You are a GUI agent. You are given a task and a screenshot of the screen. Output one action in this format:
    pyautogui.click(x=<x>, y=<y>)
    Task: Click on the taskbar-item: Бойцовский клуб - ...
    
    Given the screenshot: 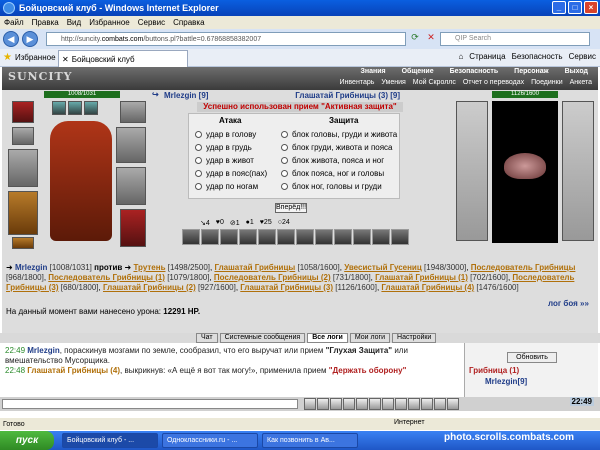 What is the action you would take?
    pyautogui.click(x=110, y=440)
    